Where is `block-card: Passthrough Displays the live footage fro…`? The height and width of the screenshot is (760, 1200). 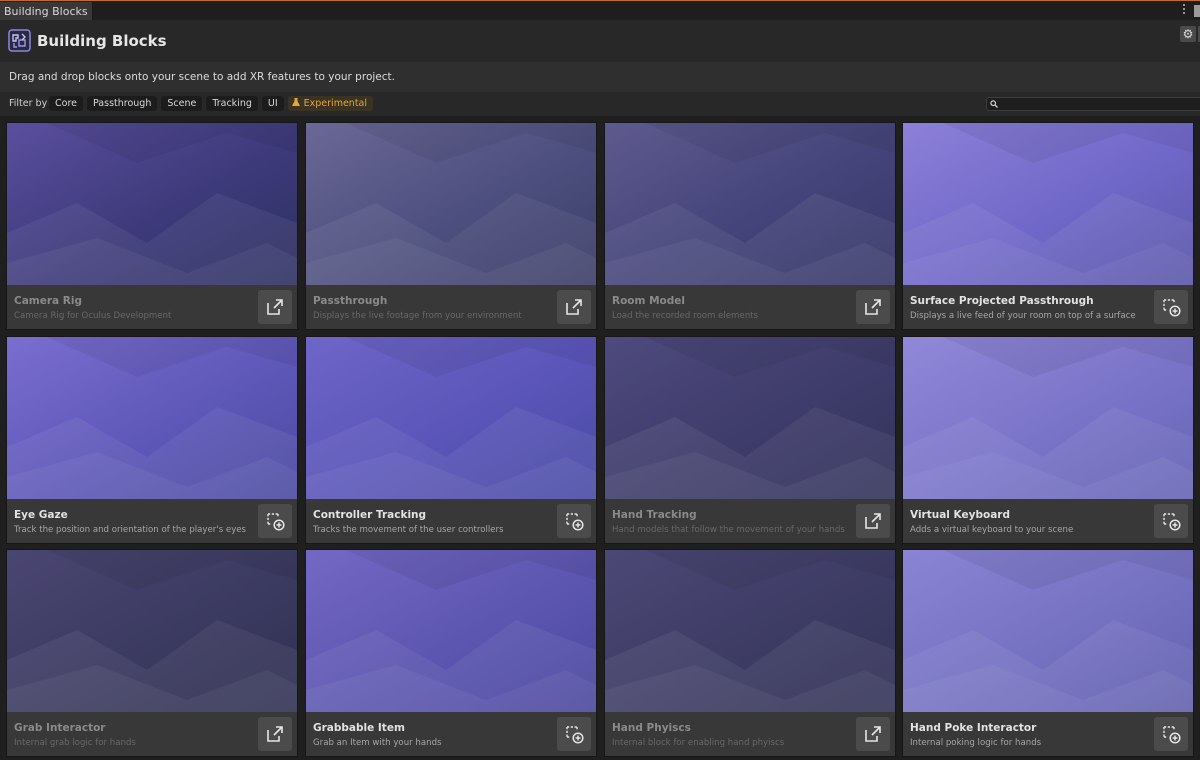 block-card: Passthrough Displays the live footage fro… is located at coordinates (451, 226).